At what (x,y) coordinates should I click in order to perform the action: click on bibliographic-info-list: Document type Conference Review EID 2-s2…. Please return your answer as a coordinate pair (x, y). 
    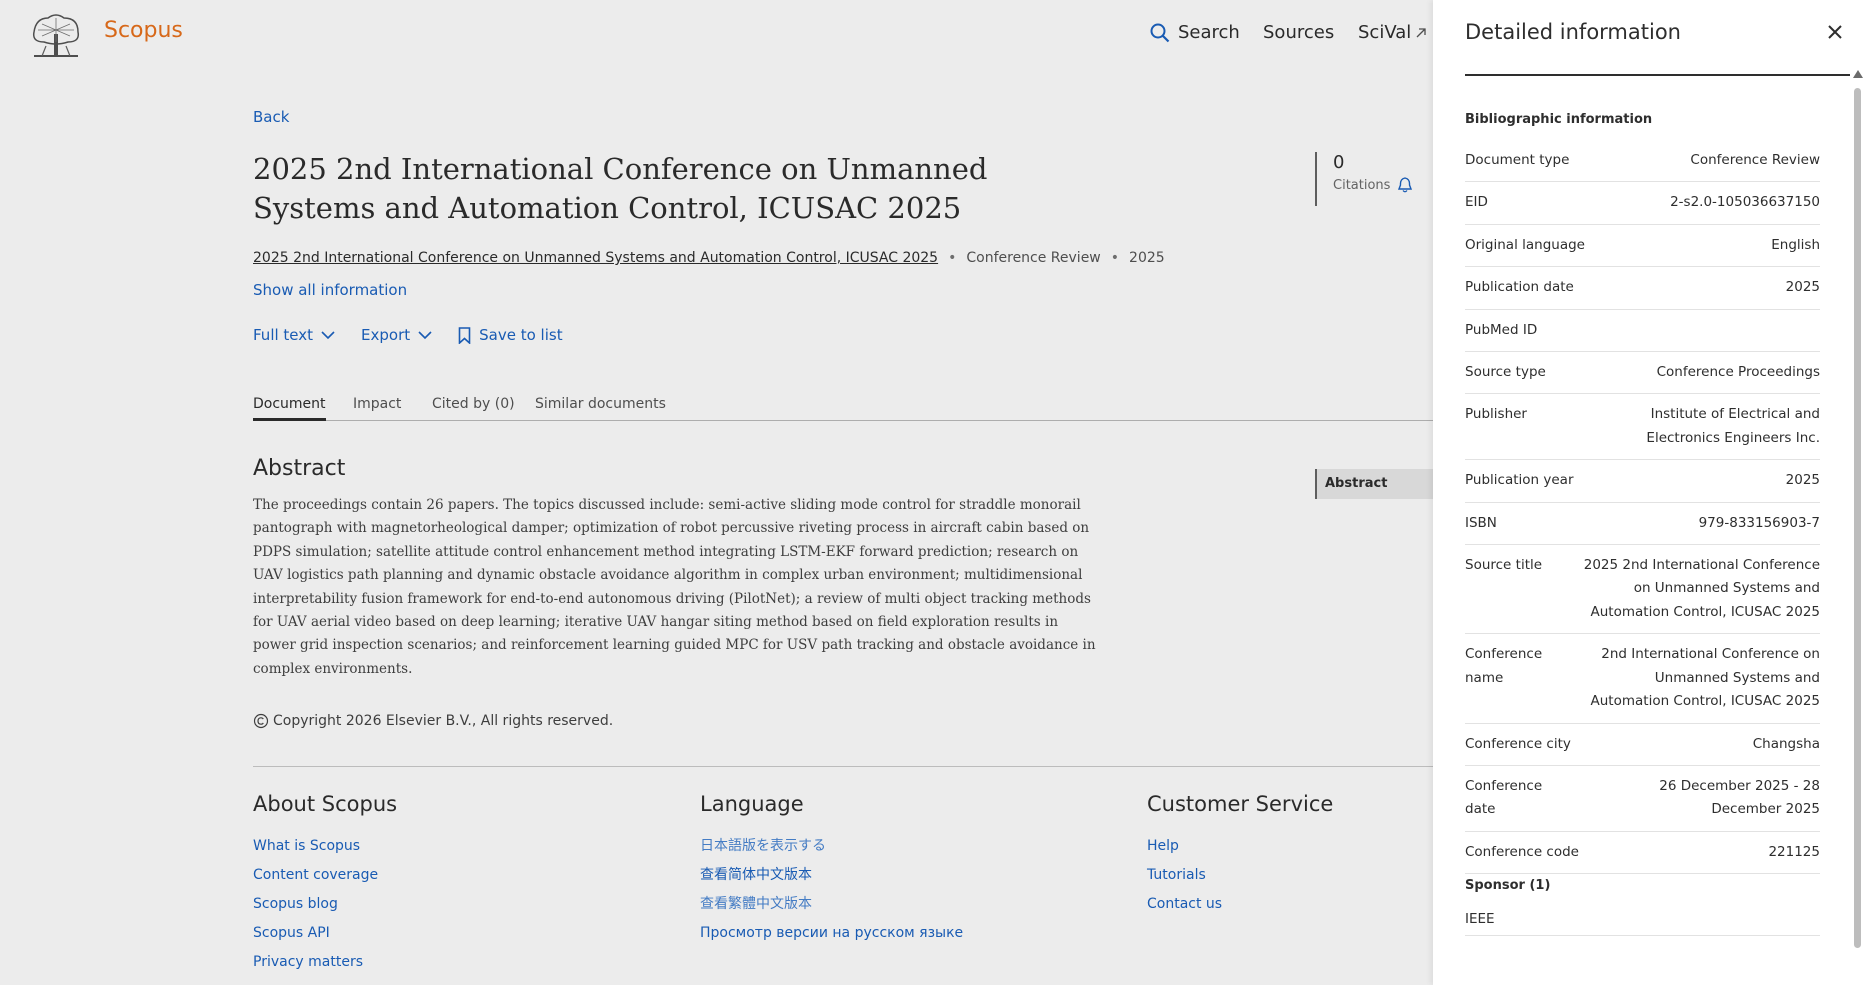
    Looking at the image, I should click on (1642, 507).